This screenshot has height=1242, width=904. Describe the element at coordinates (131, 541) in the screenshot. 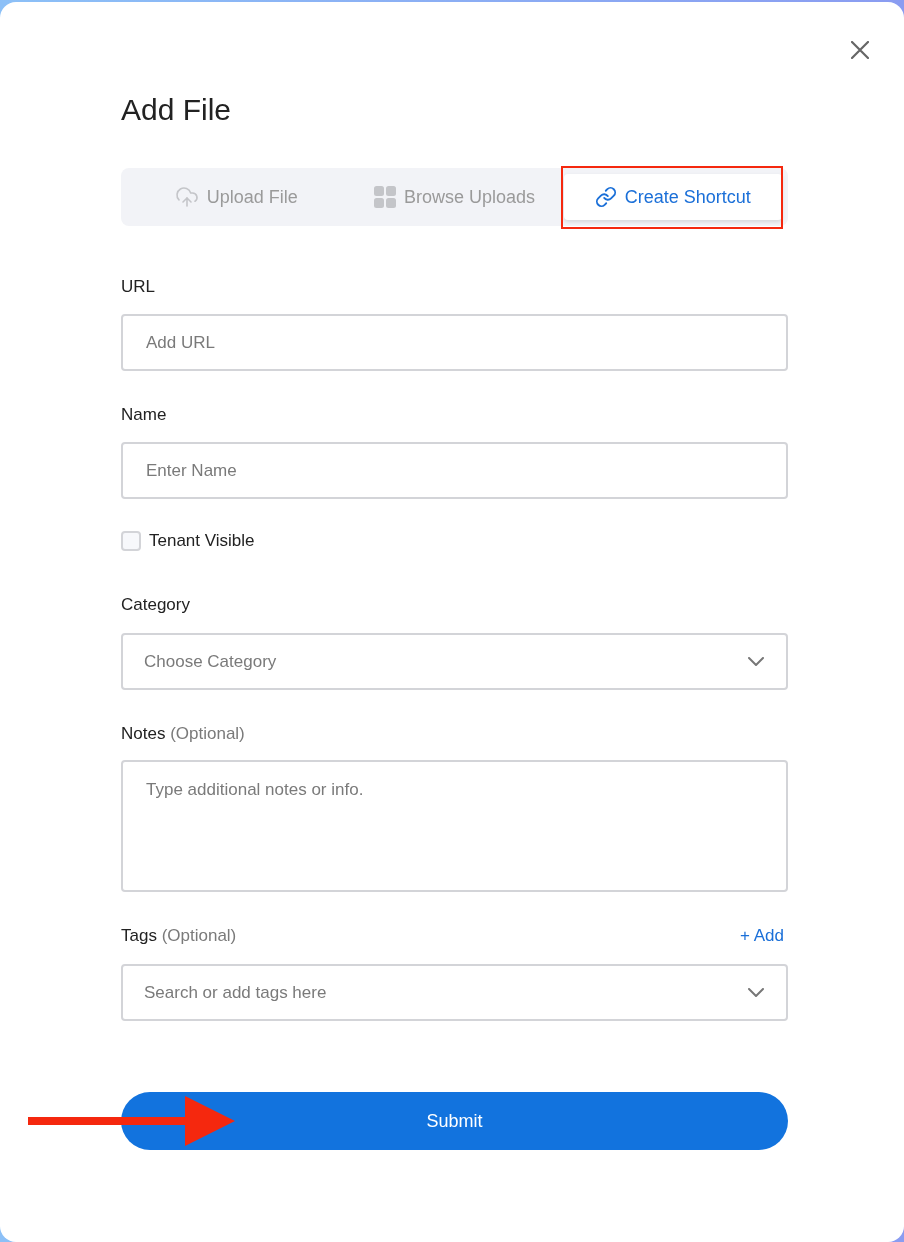

I see `checkbox` at that location.